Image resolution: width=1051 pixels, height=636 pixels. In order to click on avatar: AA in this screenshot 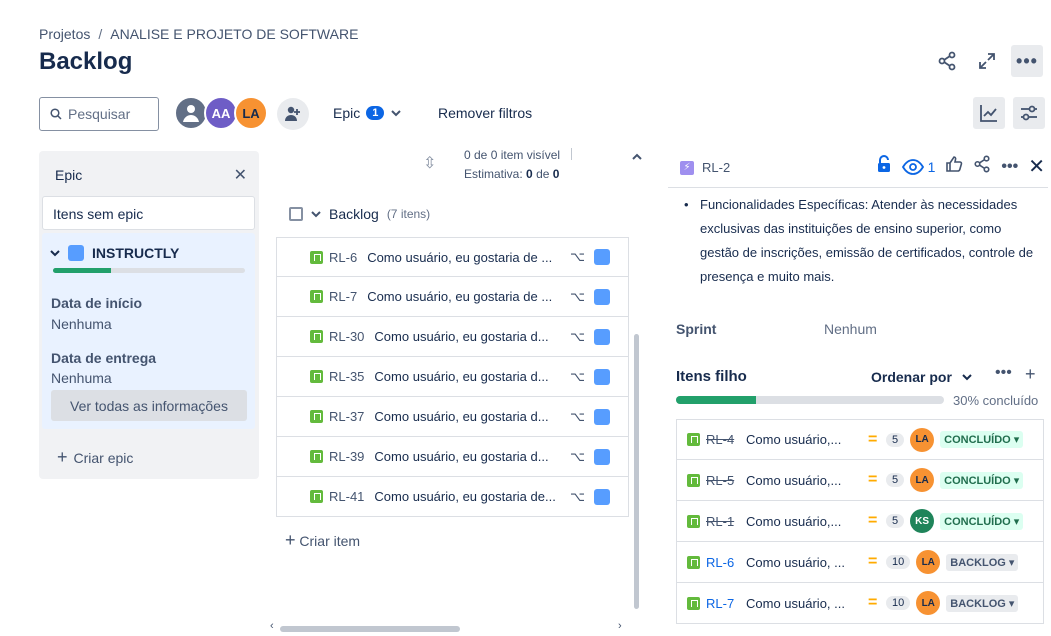, I will do `click(221, 113)`.